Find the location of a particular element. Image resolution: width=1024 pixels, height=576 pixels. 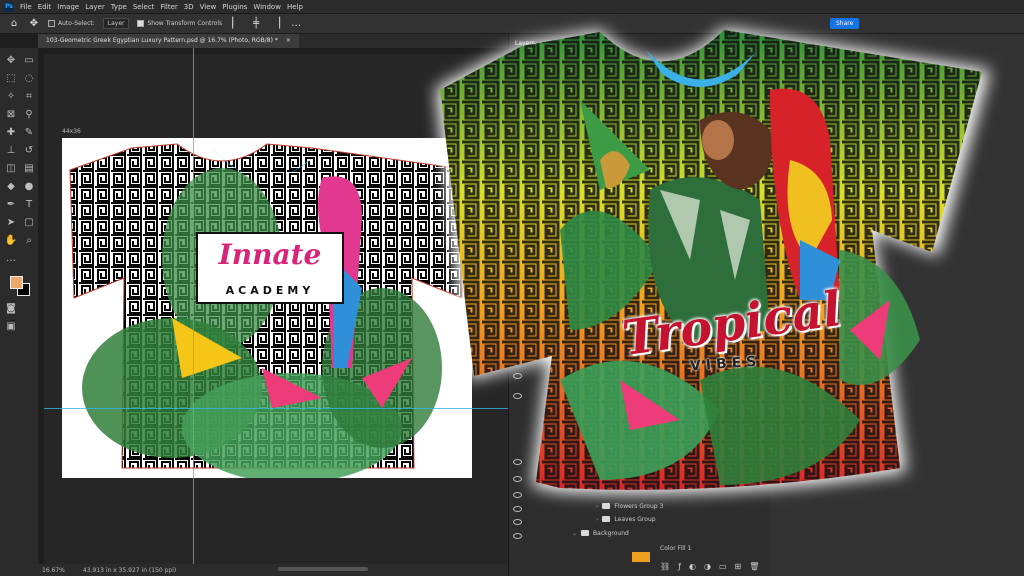

menu-select: Select is located at coordinates (144, 7).